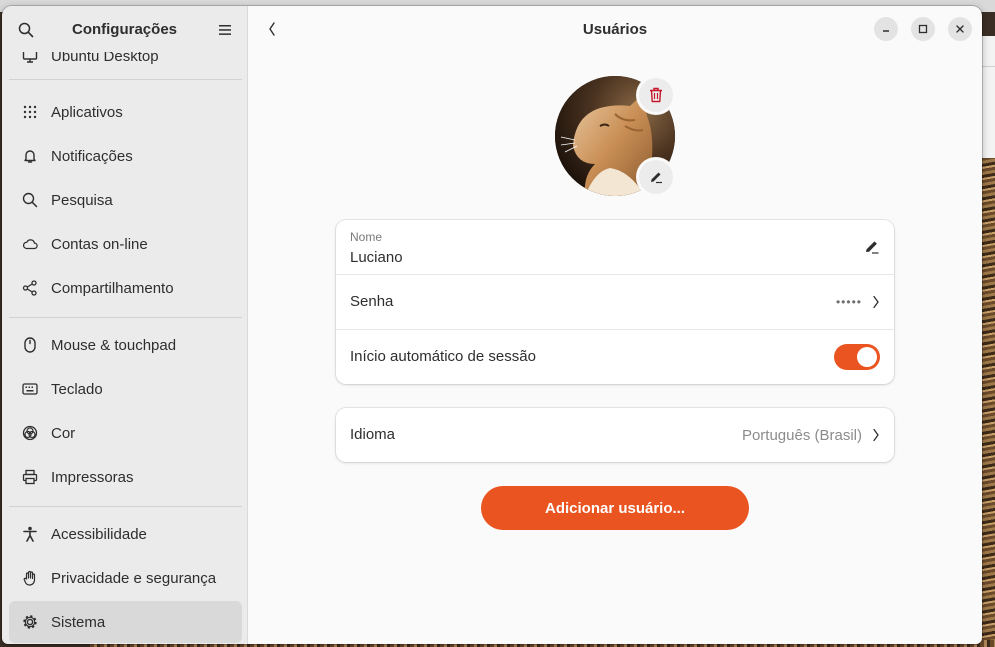  What do you see at coordinates (82, 200) in the screenshot?
I see `sidebar-item-label: Pesquisa` at bounding box center [82, 200].